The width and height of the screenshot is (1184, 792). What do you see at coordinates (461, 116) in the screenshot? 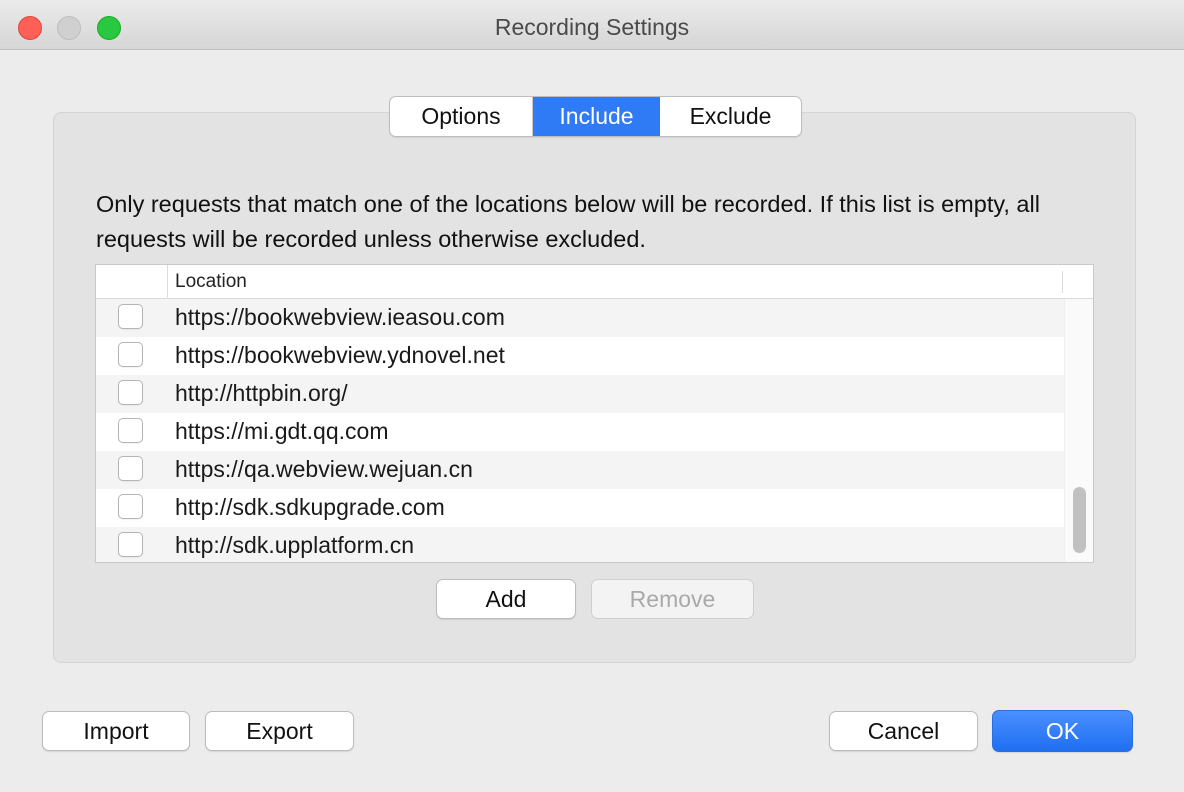
I see `tab-options: Options` at bounding box center [461, 116].